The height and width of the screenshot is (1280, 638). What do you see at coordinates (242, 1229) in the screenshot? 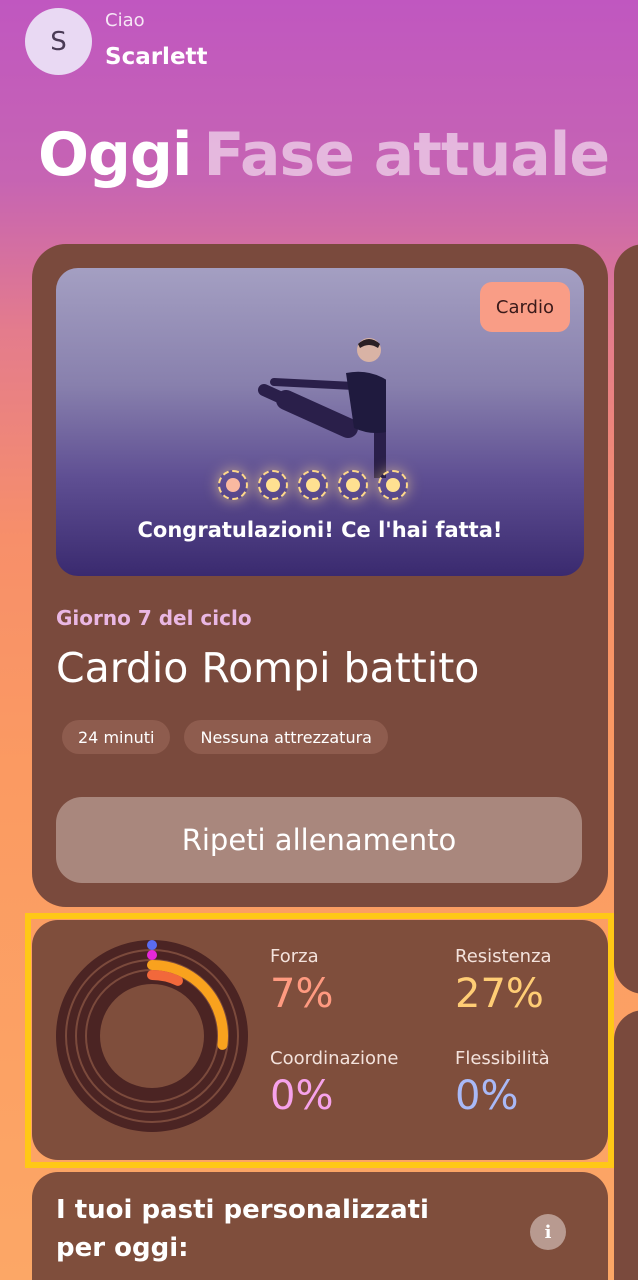
I see `meals-title: I tuoi pasti personalizzati per oggi:` at bounding box center [242, 1229].